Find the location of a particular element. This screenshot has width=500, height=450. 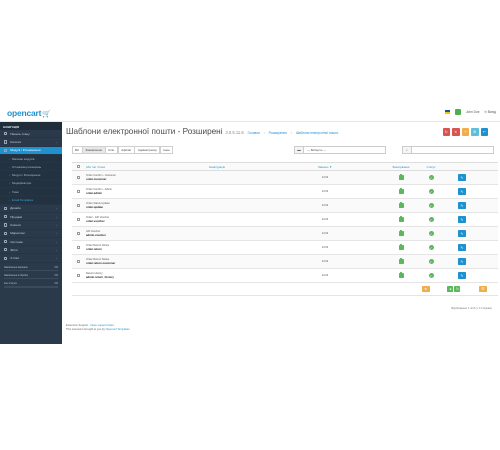

search-input is located at coordinates (453, 150).